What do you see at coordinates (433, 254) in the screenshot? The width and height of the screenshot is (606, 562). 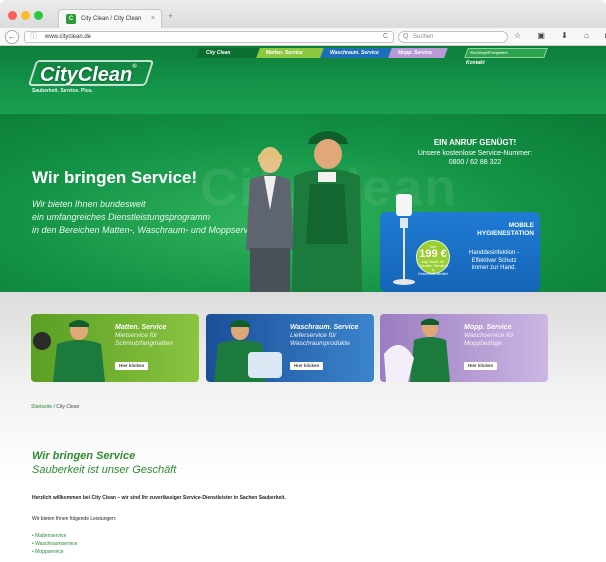 I see `price-value: 199 €` at bounding box center [433, 254].